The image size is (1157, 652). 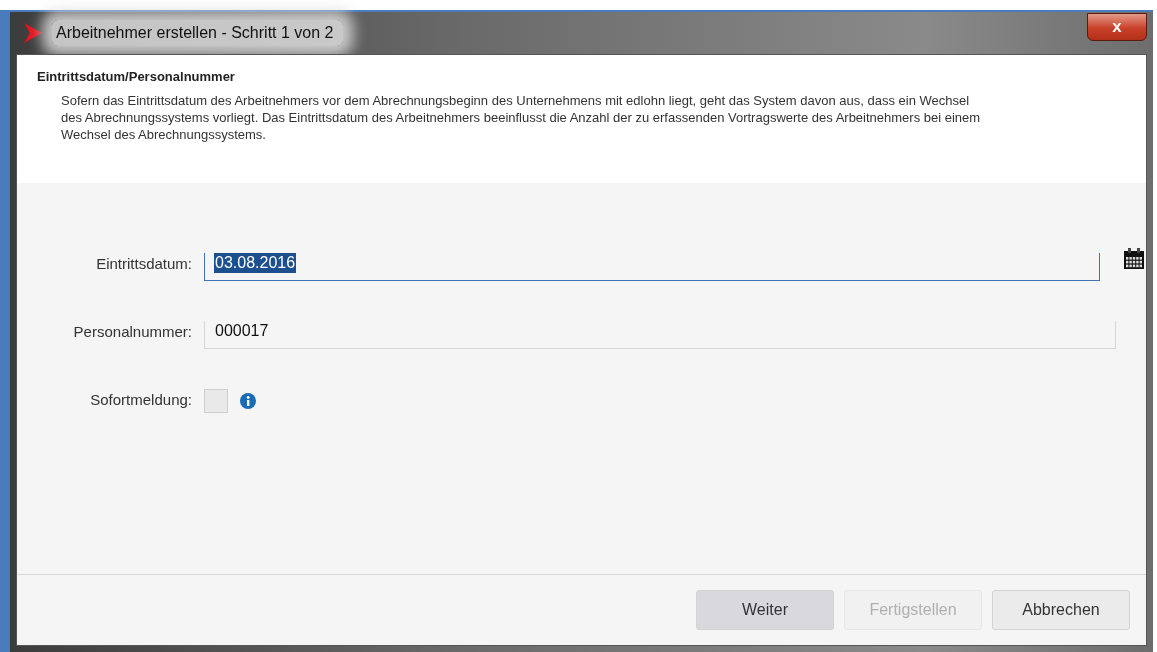 What do you see at coordinates (143, 263) in the screenshot?
I see `field-label: Eintrittsdatum:` at bounding box center [143, 263].